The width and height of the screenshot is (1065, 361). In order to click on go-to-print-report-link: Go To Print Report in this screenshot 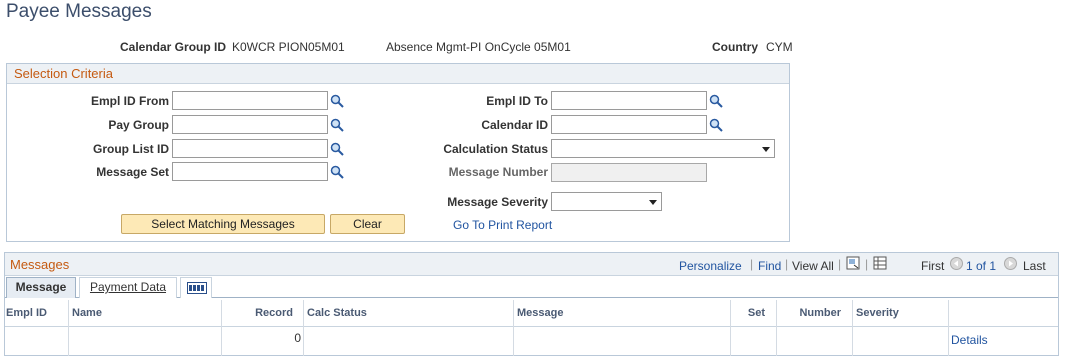, I will do `click(502, 225)`.